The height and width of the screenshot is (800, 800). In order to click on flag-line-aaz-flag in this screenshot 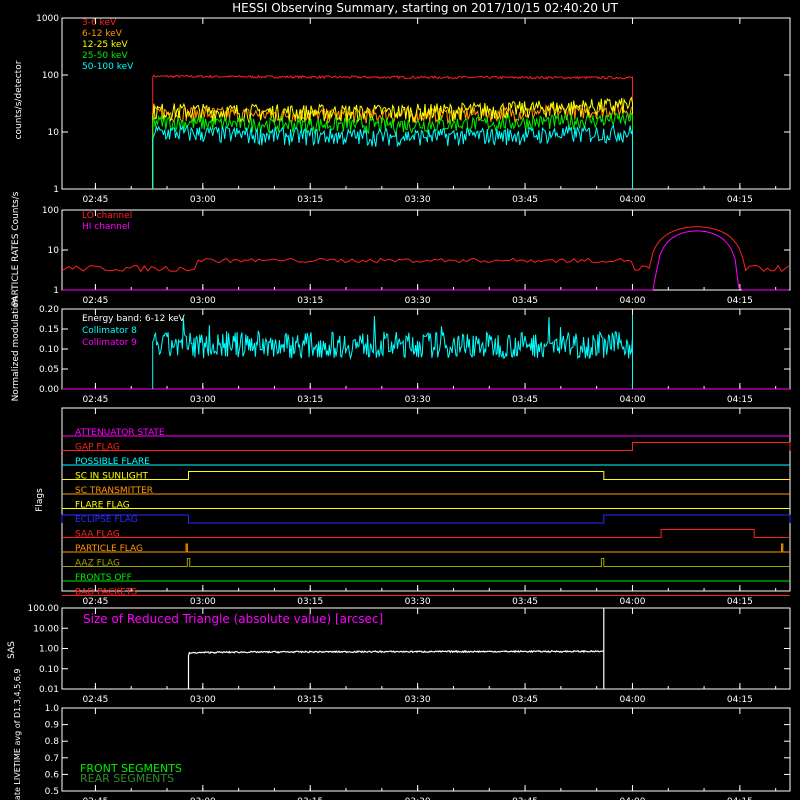, I will do `click(426, 562)`.